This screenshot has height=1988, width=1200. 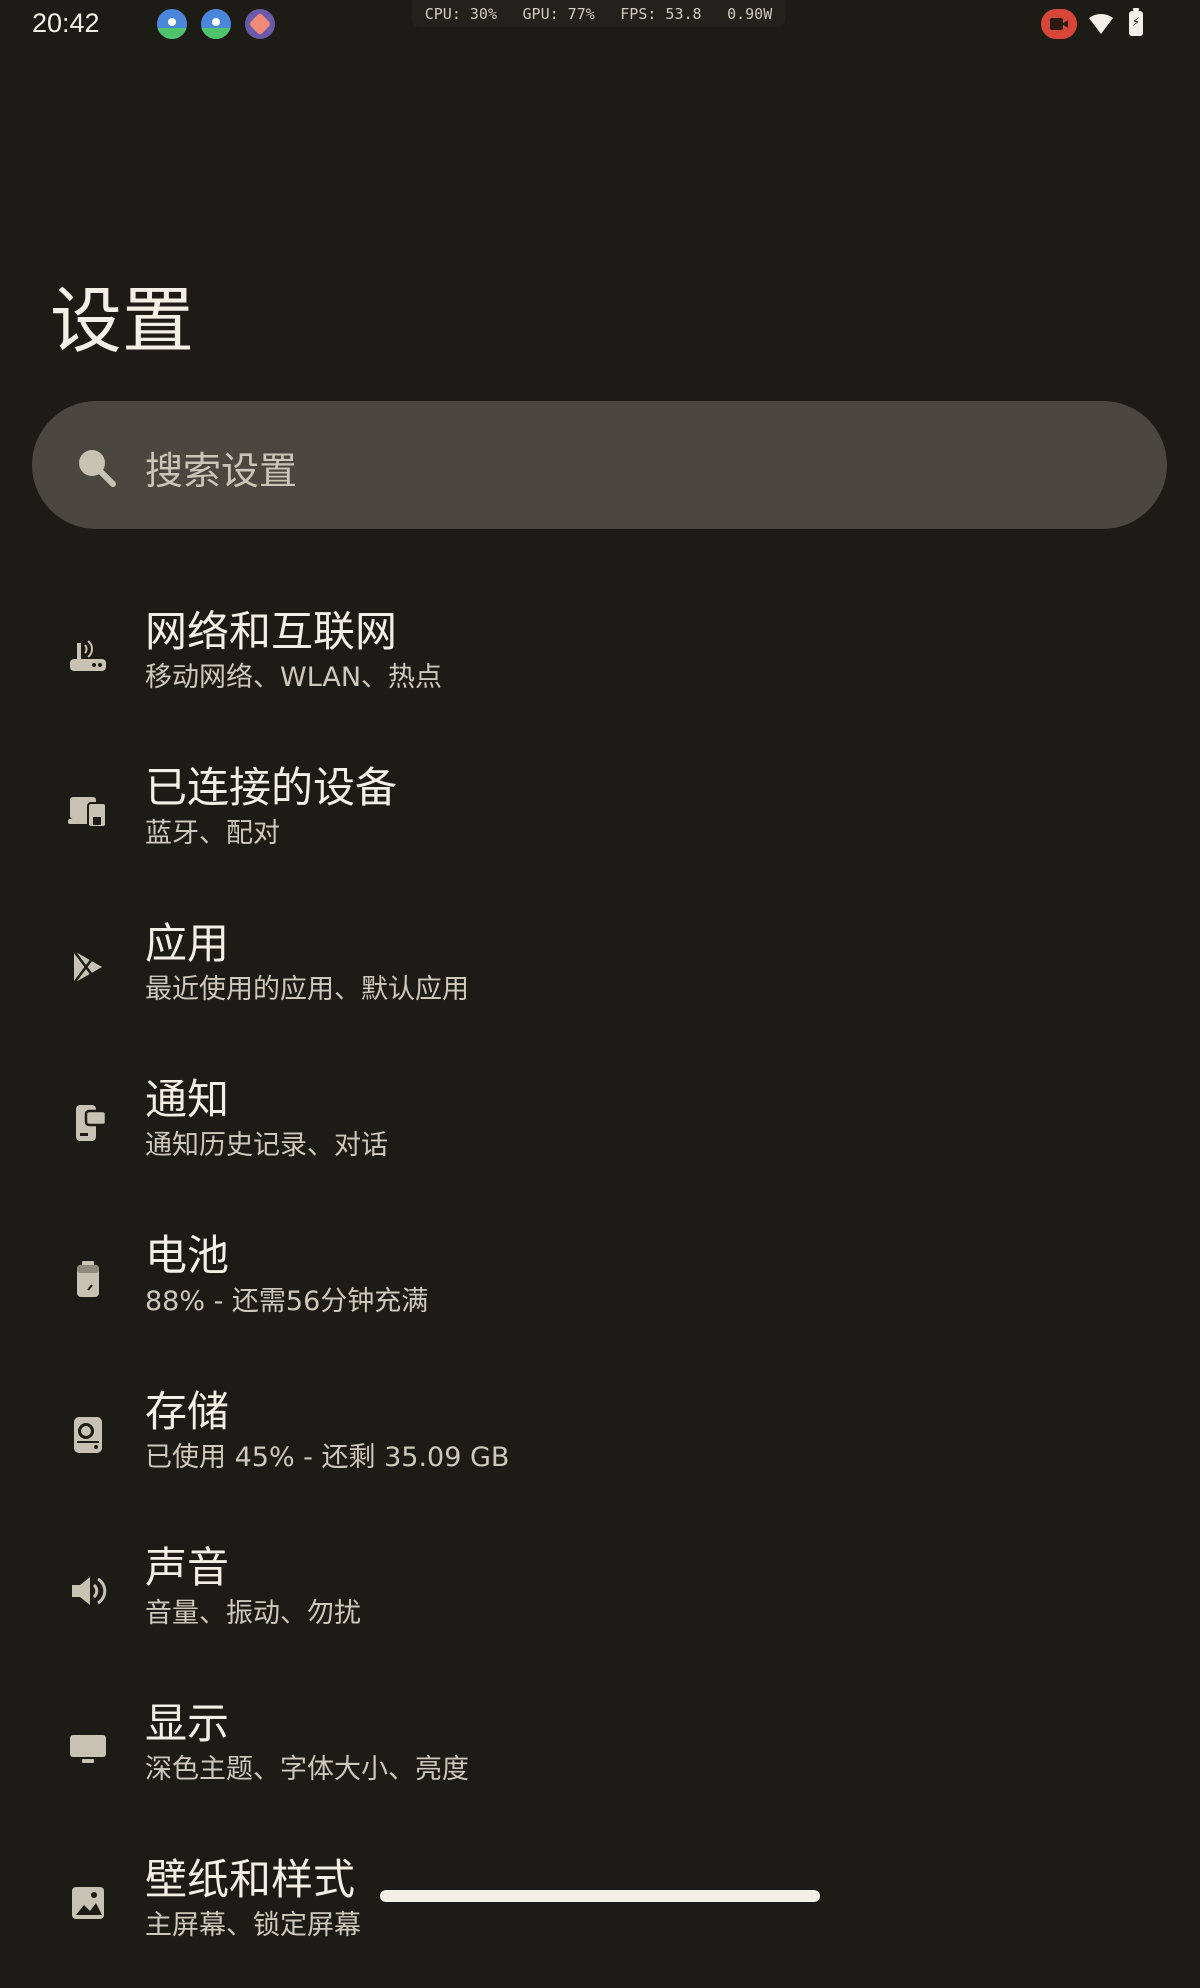 What do you see at coordinates (187, 943) in the screenshot?
I see `item-title: 应用` at bounding box center [187, 943].